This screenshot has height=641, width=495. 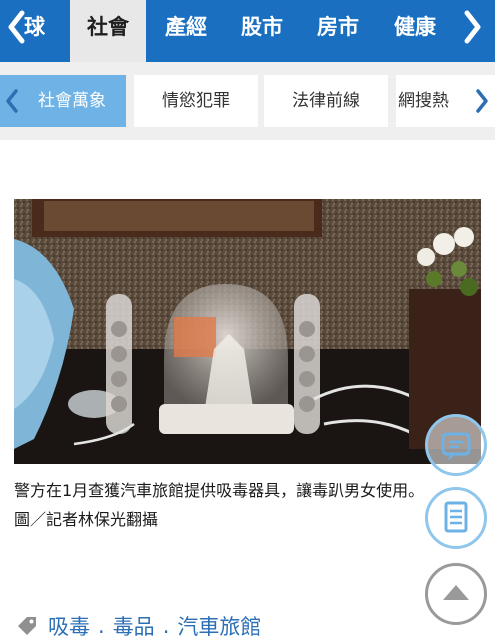 What do you see at coordinates (69, 626) in the screenshot?
I see `tag-link: 吸毒` at bounding box center [69, 626].